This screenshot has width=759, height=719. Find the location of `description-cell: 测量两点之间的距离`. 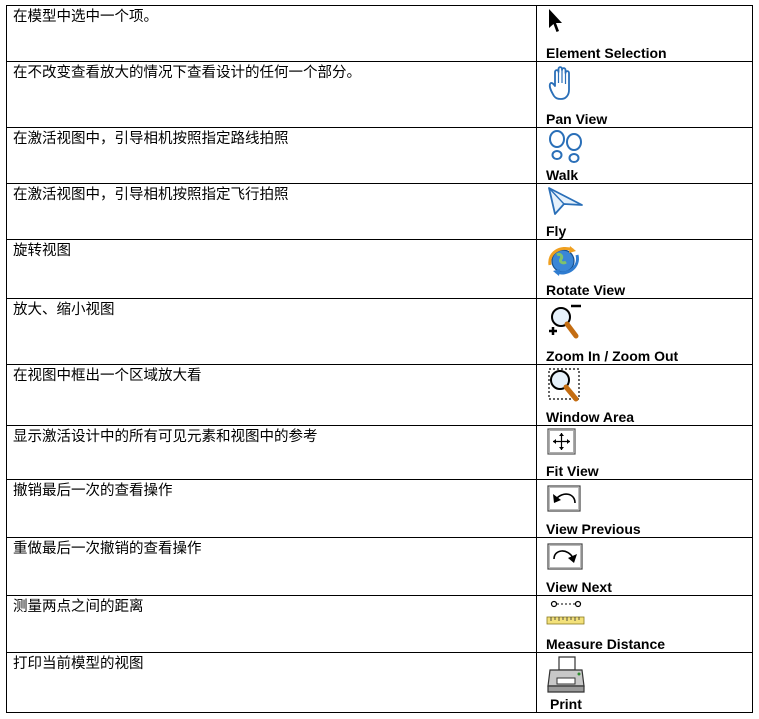

description-cell: 测量两点之间的距离 is located at coordinates (271, 624).